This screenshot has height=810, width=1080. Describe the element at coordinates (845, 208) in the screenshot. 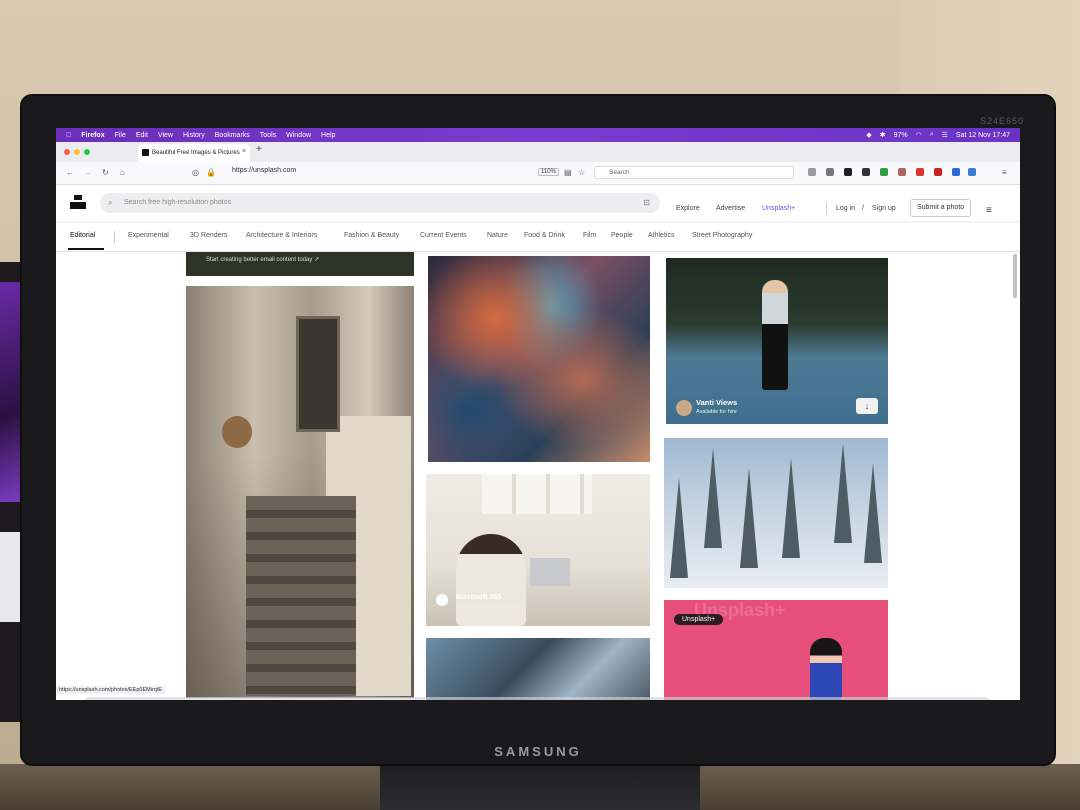

I see `login-link: Log in` at that location.